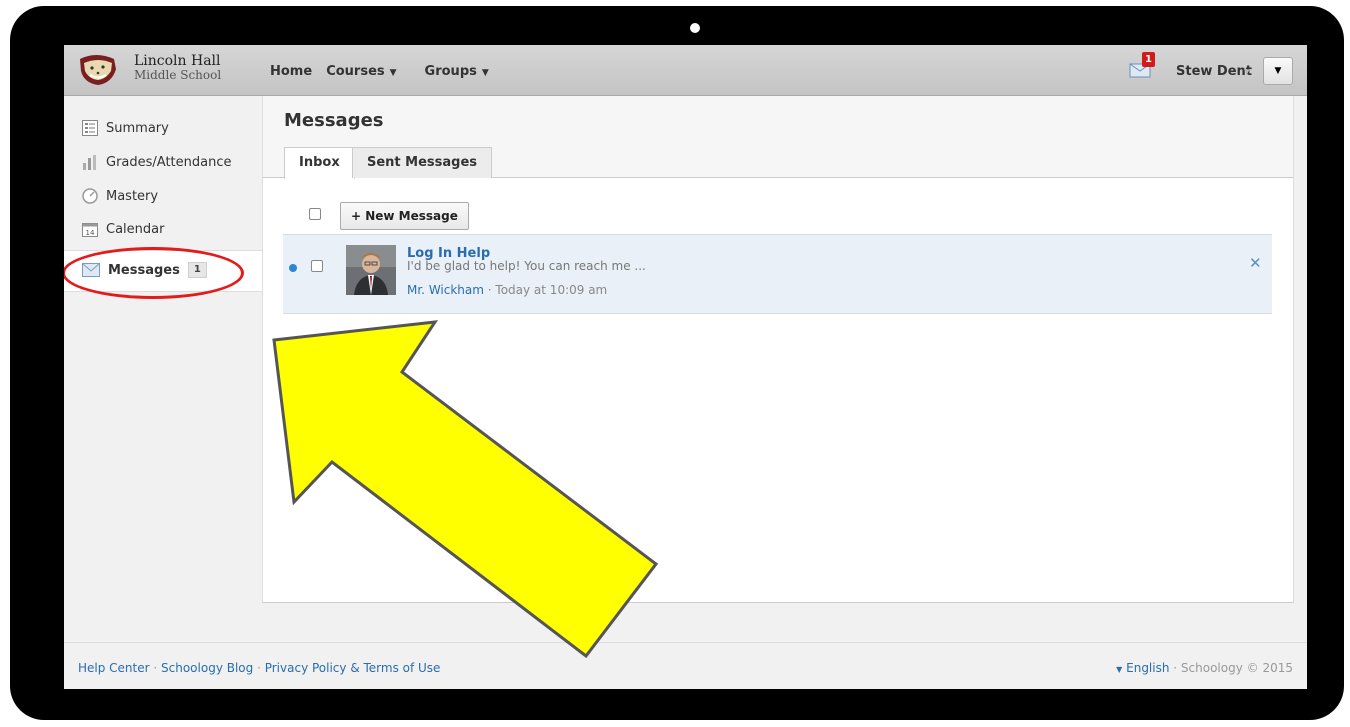  Describe the element at coordinates (695, 28) in the screenshot. I see `camera-dot` at that location.